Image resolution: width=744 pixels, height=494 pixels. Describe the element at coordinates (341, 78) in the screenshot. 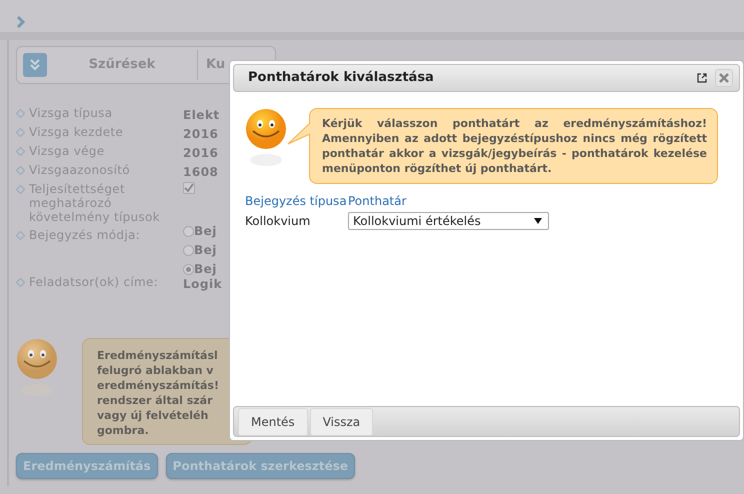

I see `dialog-title: Ponthatárok kiválasztása` at that location.